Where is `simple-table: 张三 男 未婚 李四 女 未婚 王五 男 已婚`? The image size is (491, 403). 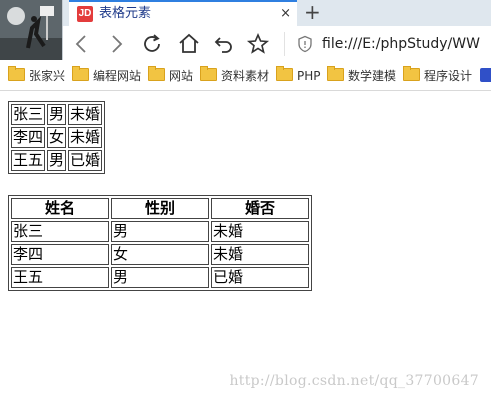
simple-table: 张三 男 未婚 李四 女 未婚 王五 男 已婚 is located at coordinates (57, 137).